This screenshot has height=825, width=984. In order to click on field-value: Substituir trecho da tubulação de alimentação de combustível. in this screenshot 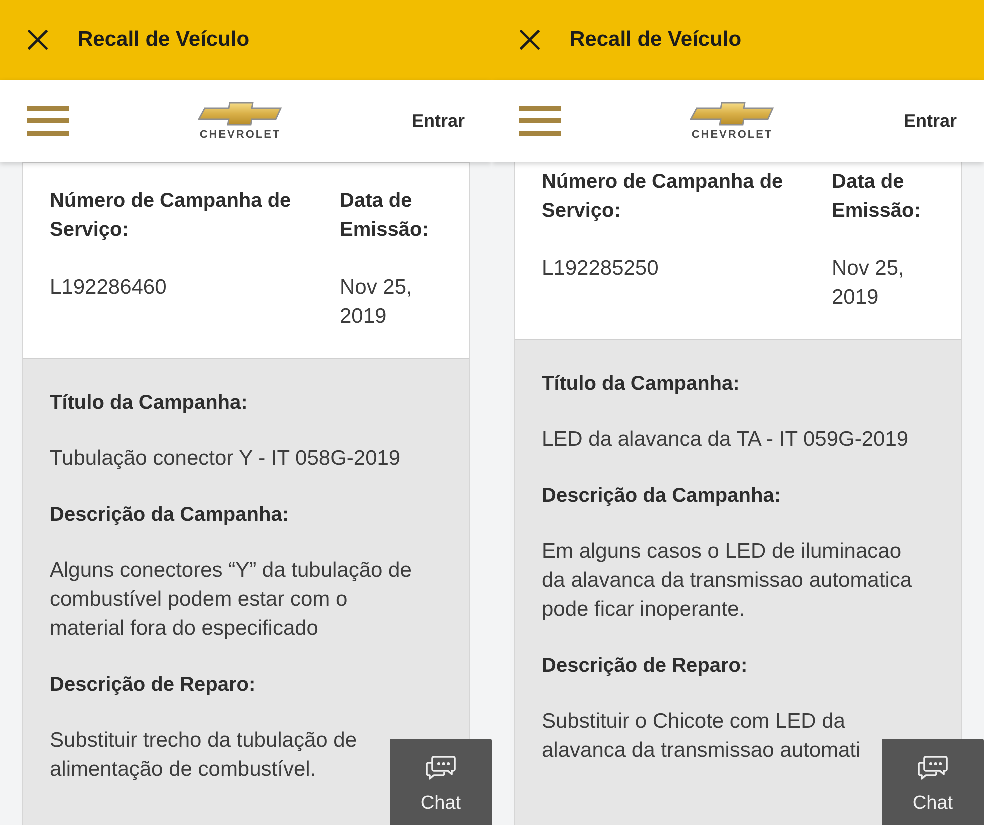, I will do `click(204, 755)`.